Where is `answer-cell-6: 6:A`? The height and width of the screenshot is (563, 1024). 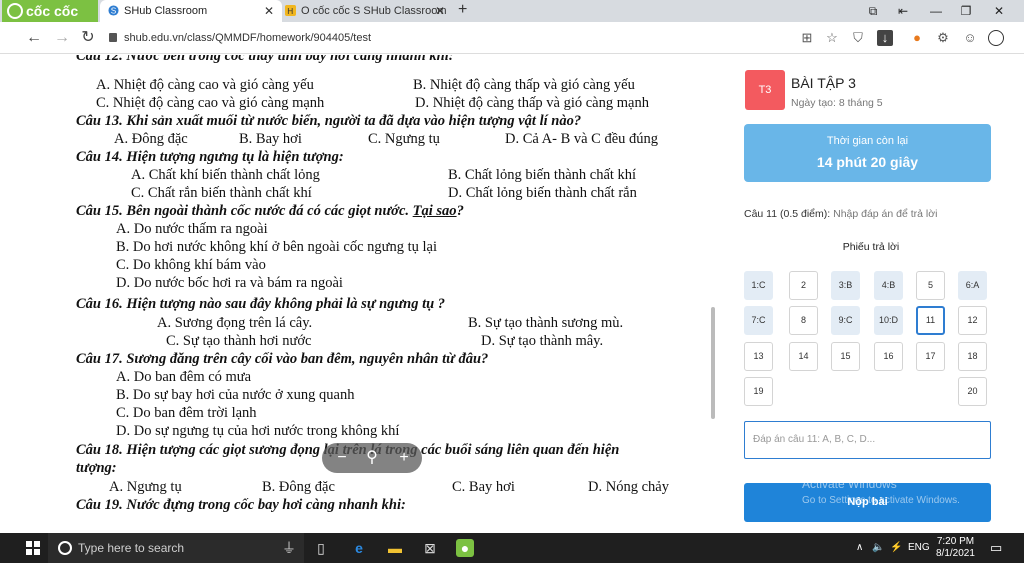
answer-cell-6: 6:A is located at coordinates (972, 285).